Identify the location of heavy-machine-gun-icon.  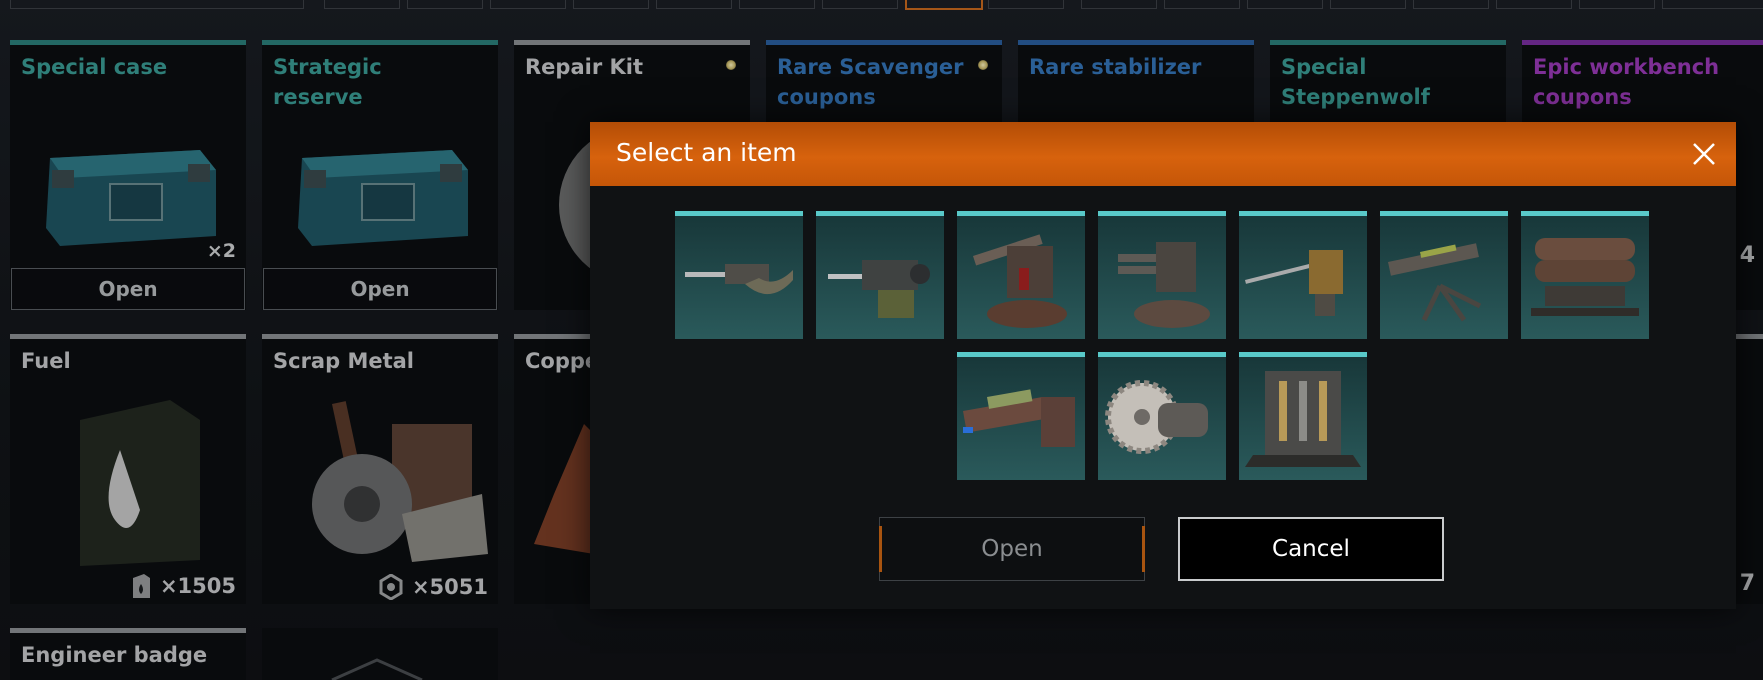
(879, 289).